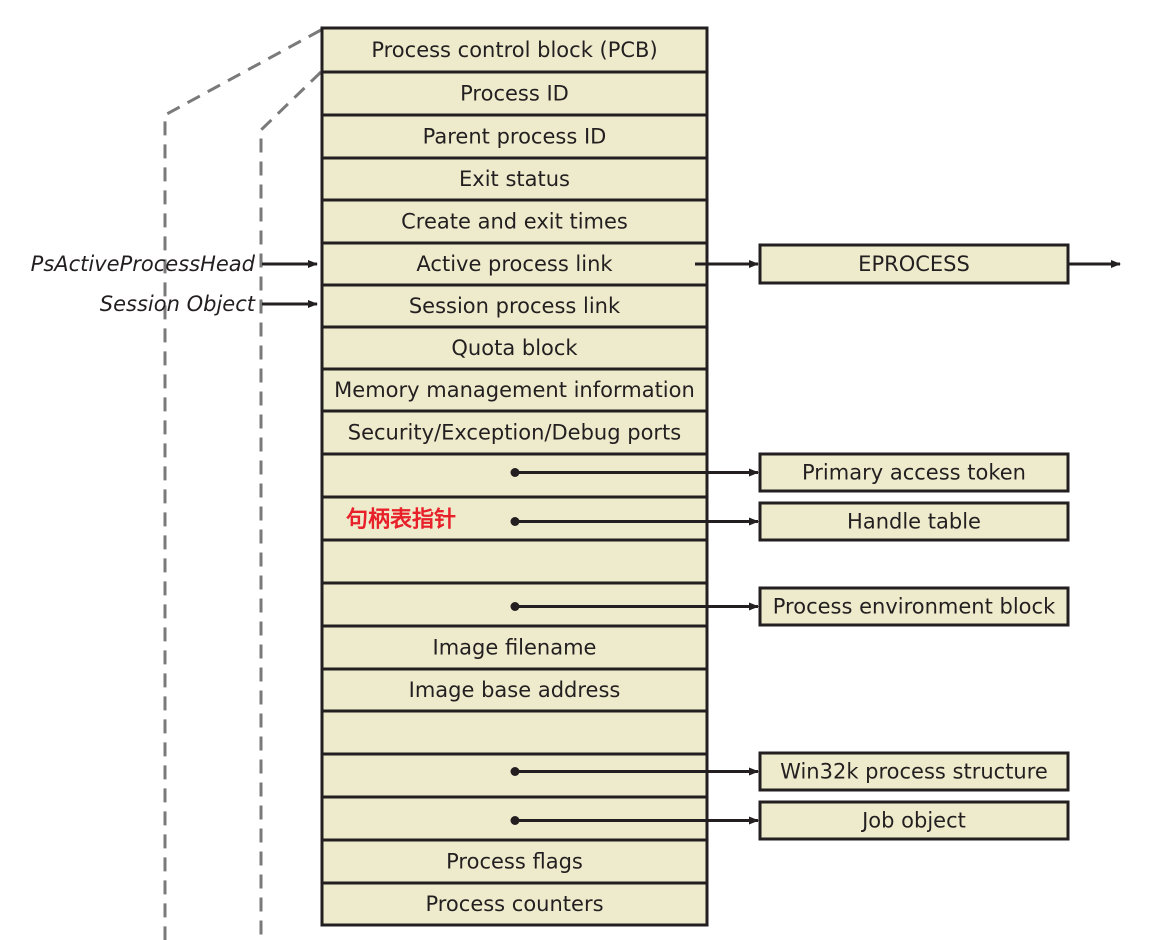 The width and height of the screenshot is (1165, 940). What do you see at coordinates (514, 179) in the screenshot?
I see `field-label: Exit status` at bounding box center [514, 179].